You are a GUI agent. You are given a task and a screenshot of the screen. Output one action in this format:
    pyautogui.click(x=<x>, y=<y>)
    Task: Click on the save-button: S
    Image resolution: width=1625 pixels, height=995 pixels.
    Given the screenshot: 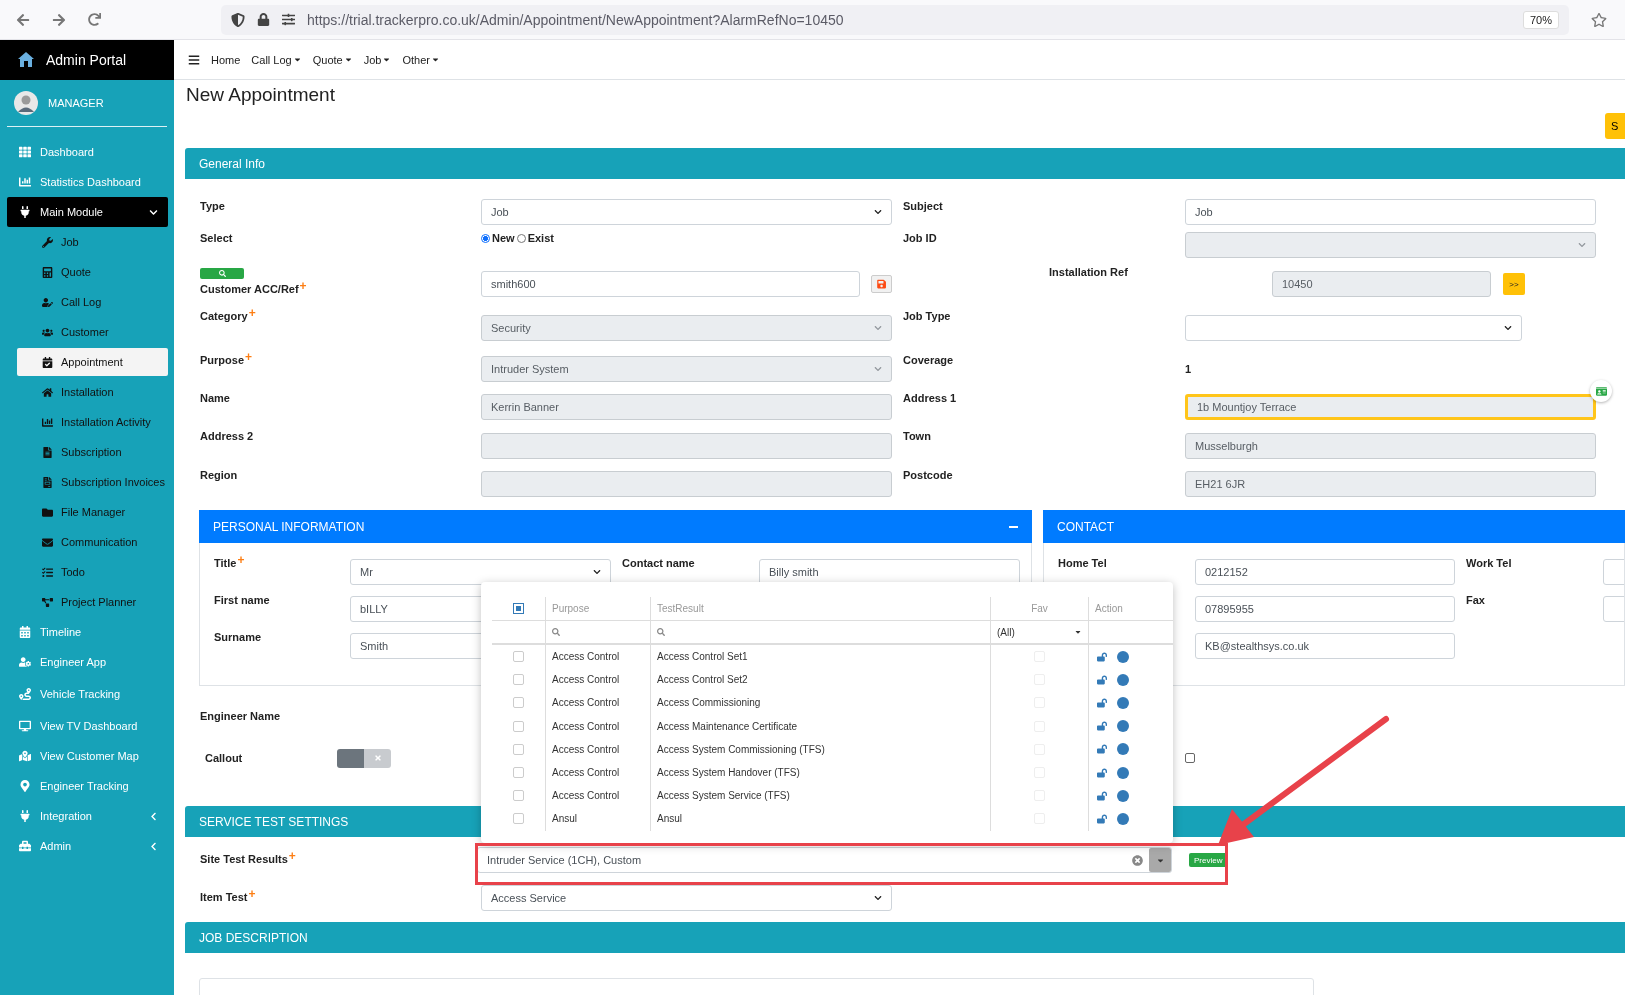 What is the action you would take?
    pyautogui.click(x=1615, y=126)
    